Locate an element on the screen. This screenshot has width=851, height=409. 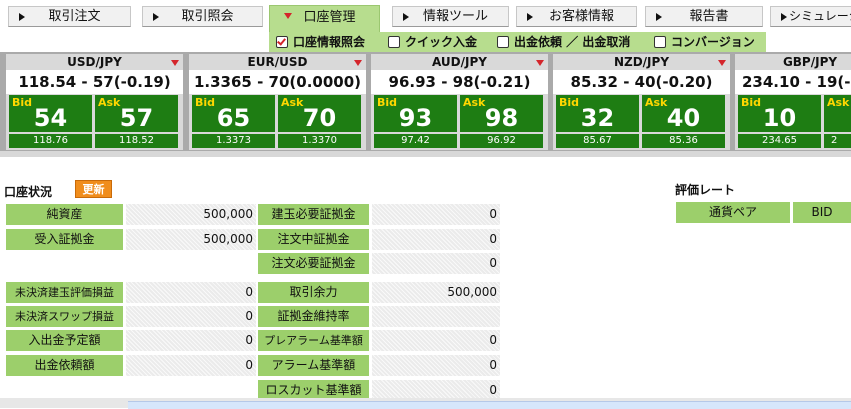
ask-button: Ask 57 is located at coordinates (136, 113).